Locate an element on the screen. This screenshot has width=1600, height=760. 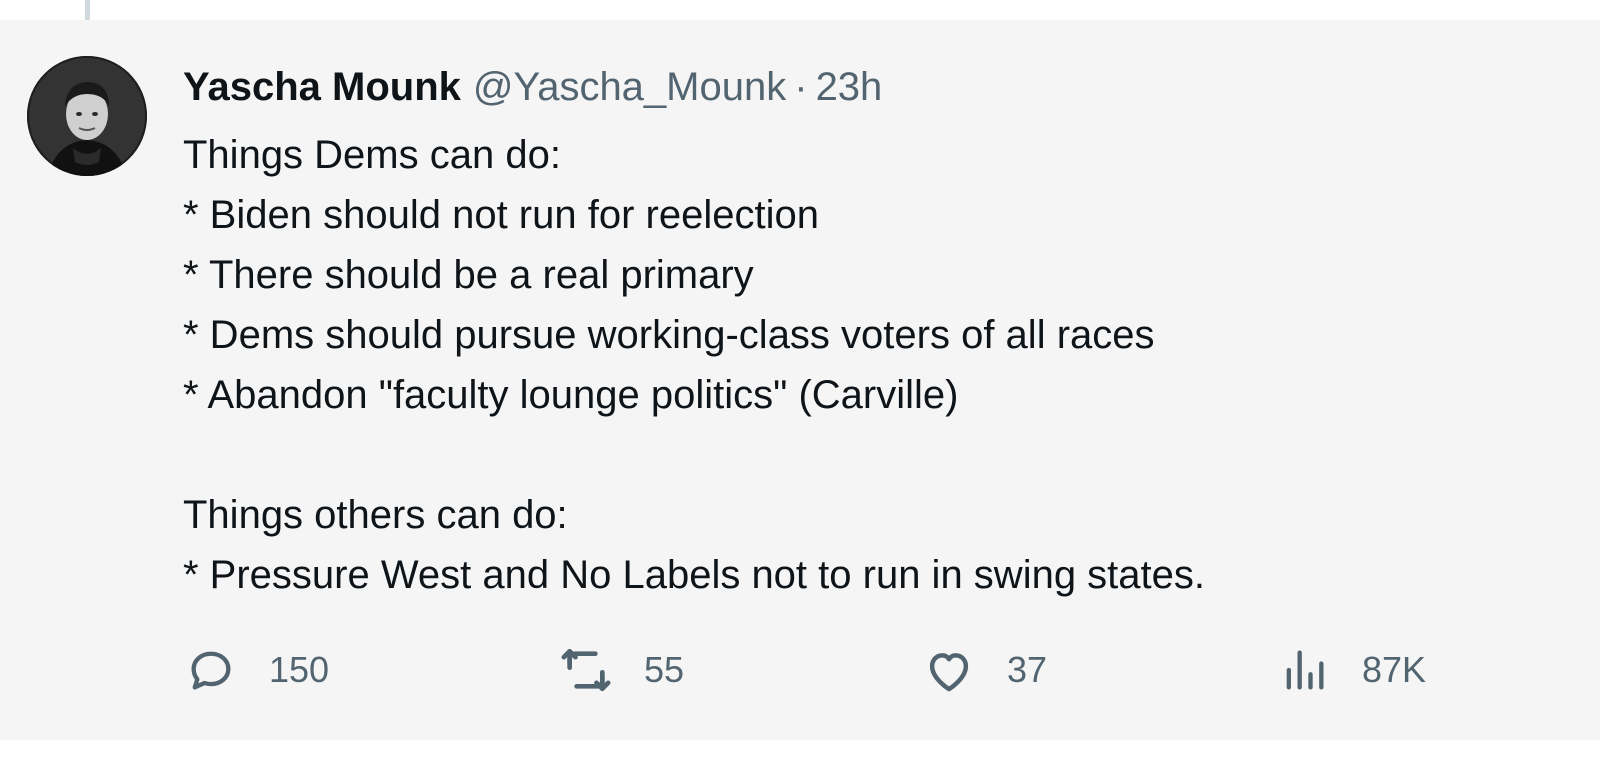
tweet-text-line: Things Dems can do: is located at coordinates (372, 155).